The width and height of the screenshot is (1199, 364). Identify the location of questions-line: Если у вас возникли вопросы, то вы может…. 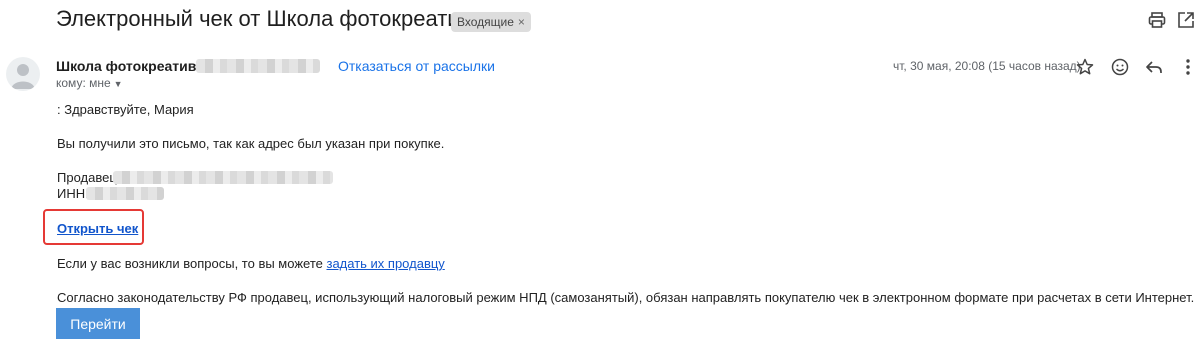
(251, 263).